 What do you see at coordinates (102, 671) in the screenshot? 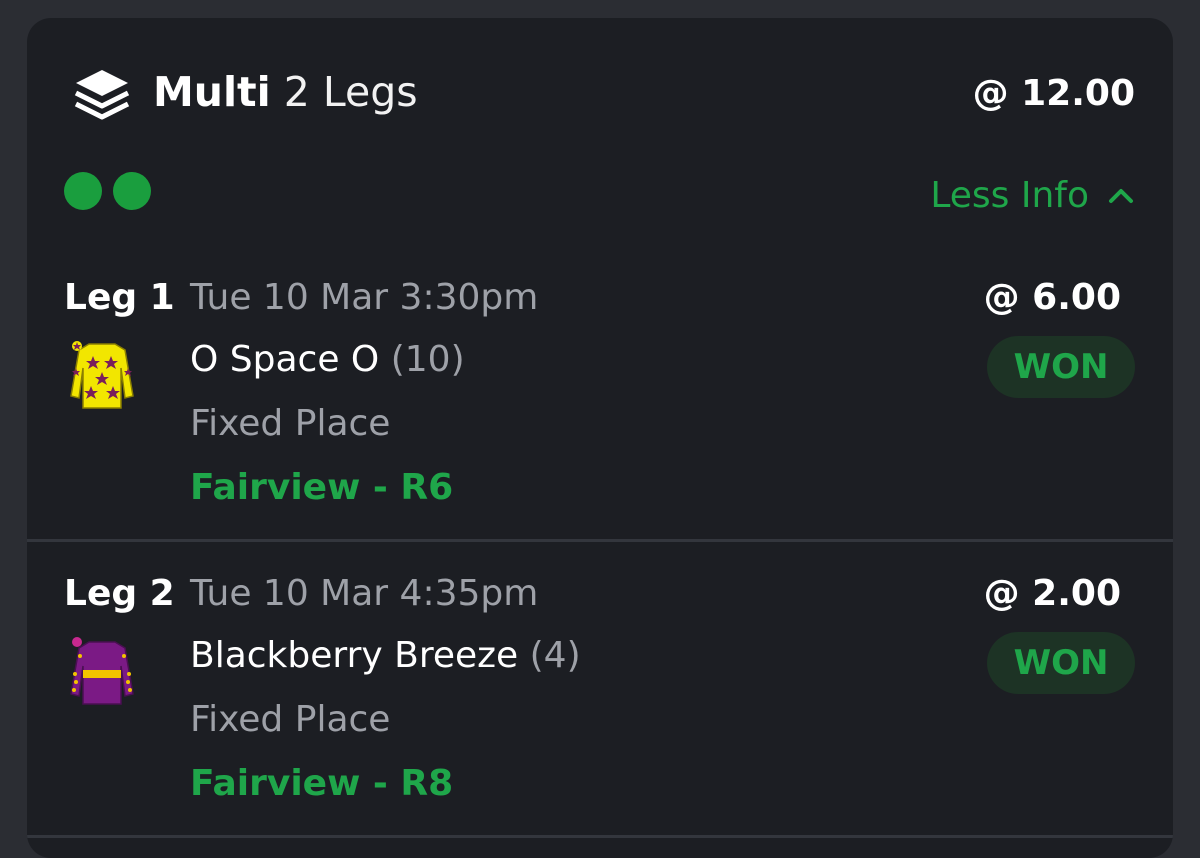
I see `purple-yellow-band-silk-icon` at bounding box center [102, 671].